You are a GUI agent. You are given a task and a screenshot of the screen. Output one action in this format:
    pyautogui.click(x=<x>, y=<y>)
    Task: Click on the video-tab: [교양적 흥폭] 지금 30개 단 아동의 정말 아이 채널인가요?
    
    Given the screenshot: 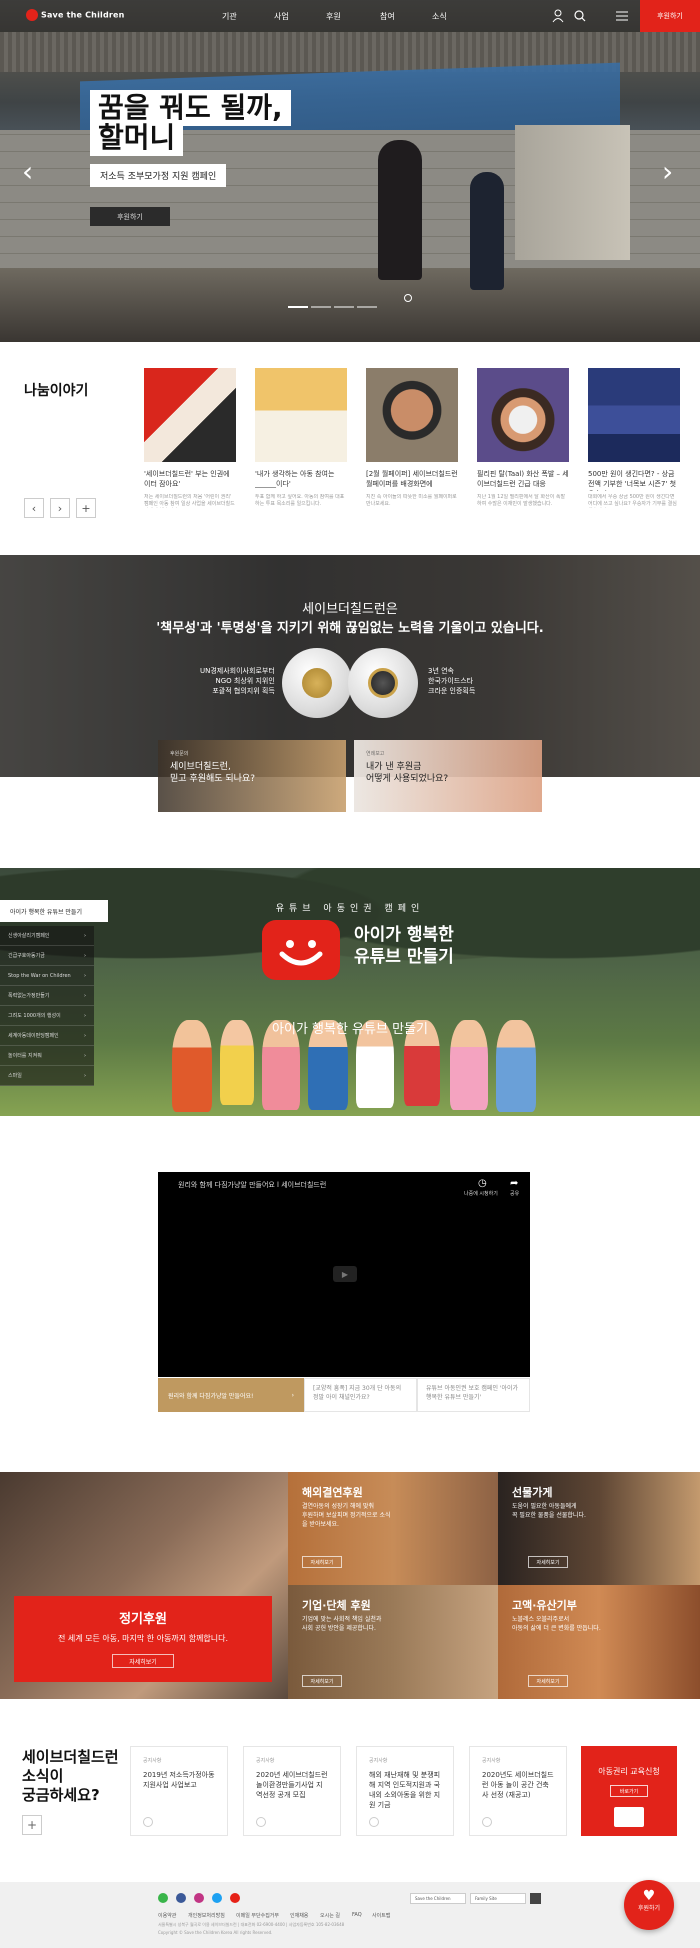 What is the action you would take?
    pyautogui.click(x=360, y=1395)
    